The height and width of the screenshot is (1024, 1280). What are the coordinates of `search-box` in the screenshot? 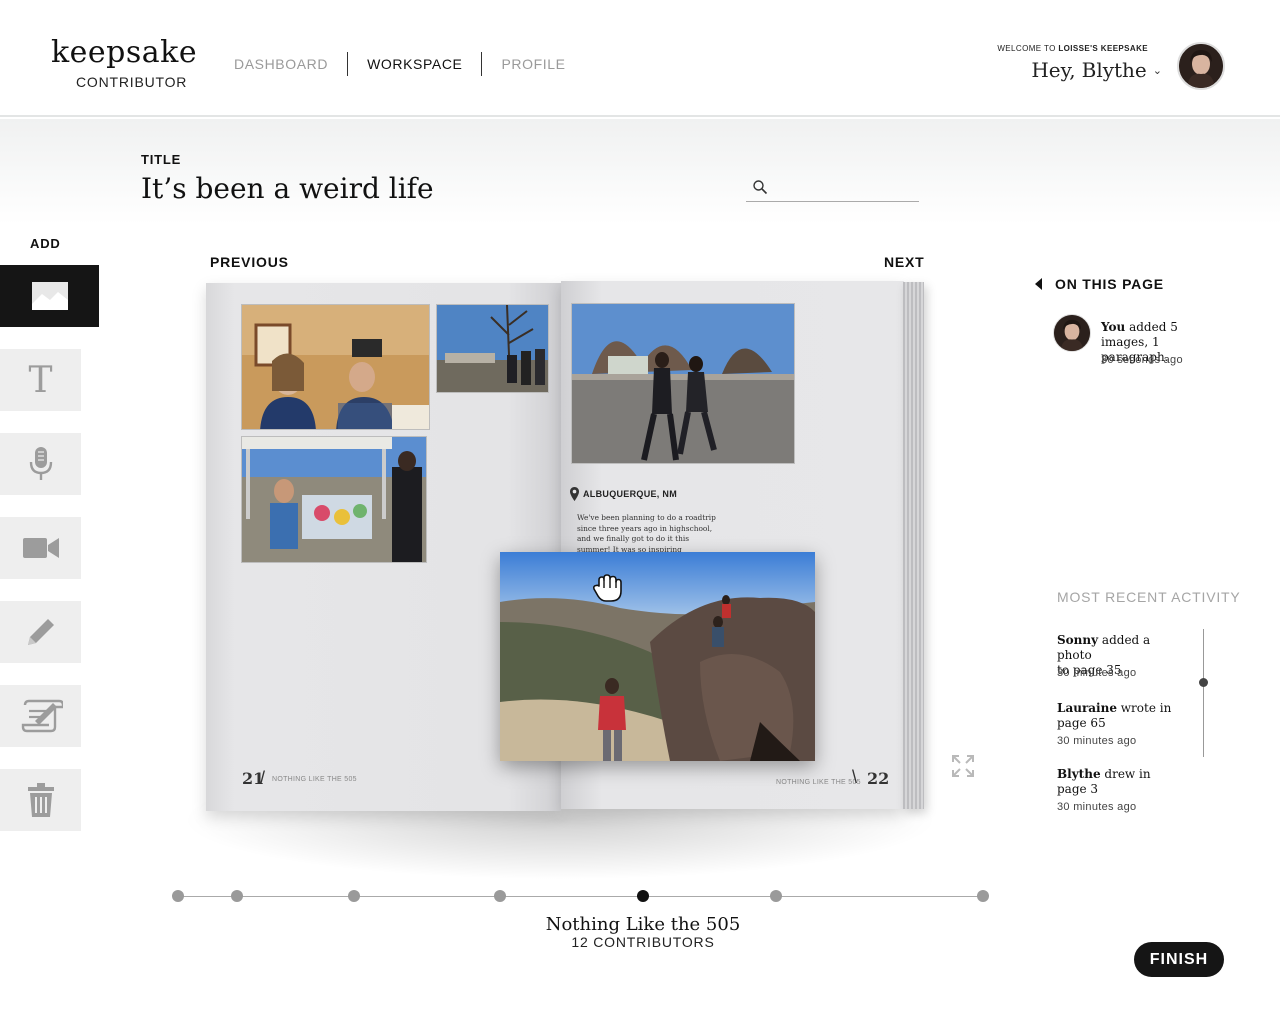 It's located at (832, 189).